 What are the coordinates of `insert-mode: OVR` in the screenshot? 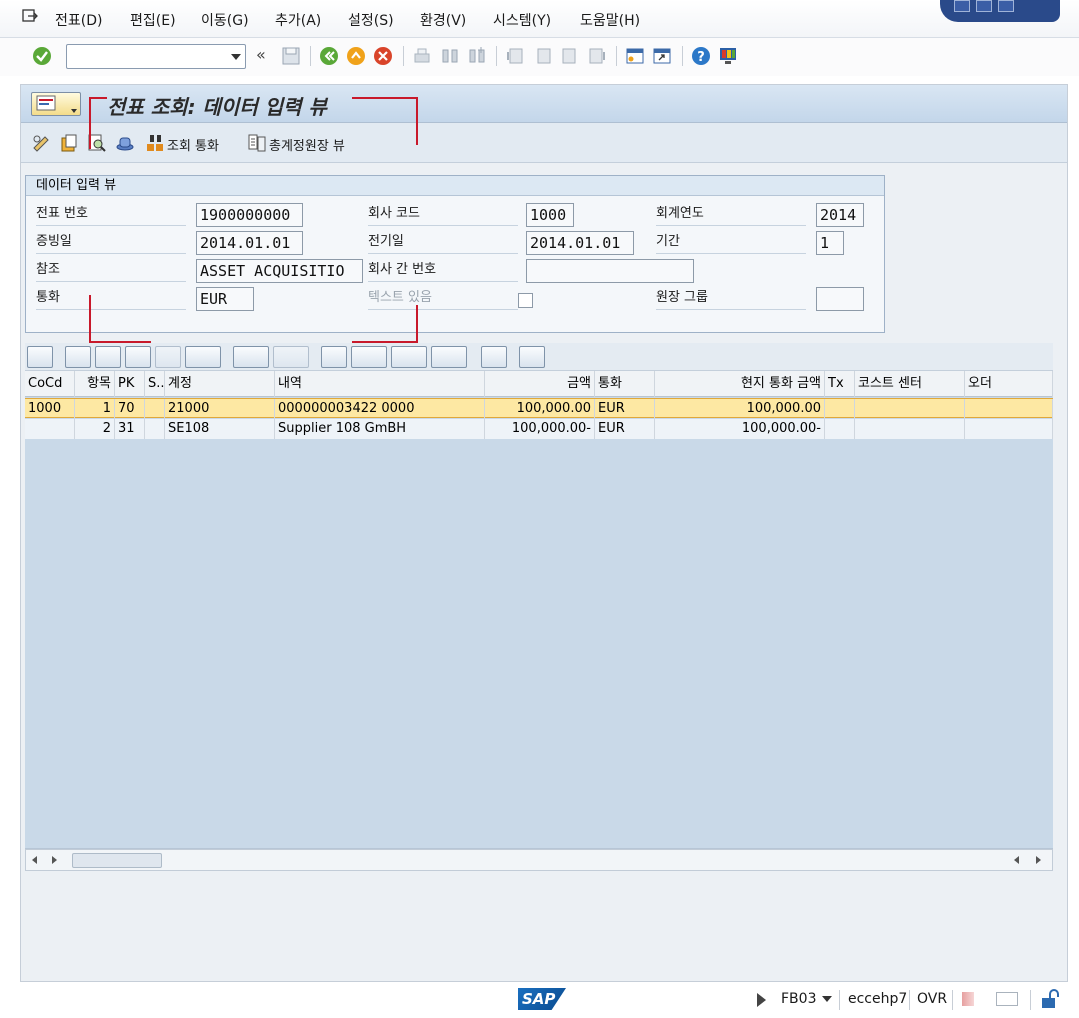 It's located at (932, 999).